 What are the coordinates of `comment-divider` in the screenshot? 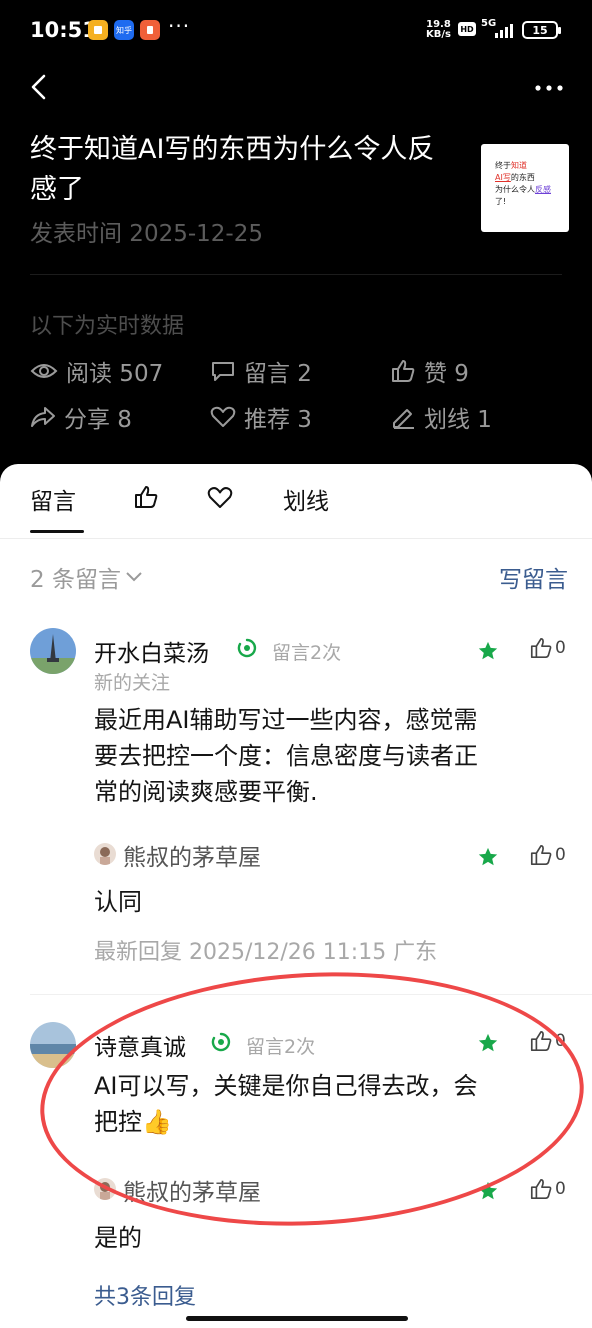 It's located at (311, 994).